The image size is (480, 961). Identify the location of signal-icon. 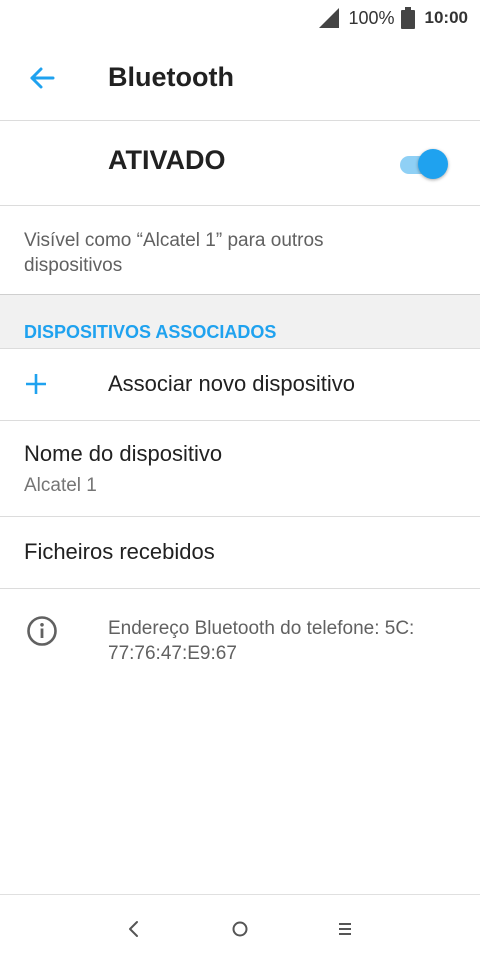
(329, 18).